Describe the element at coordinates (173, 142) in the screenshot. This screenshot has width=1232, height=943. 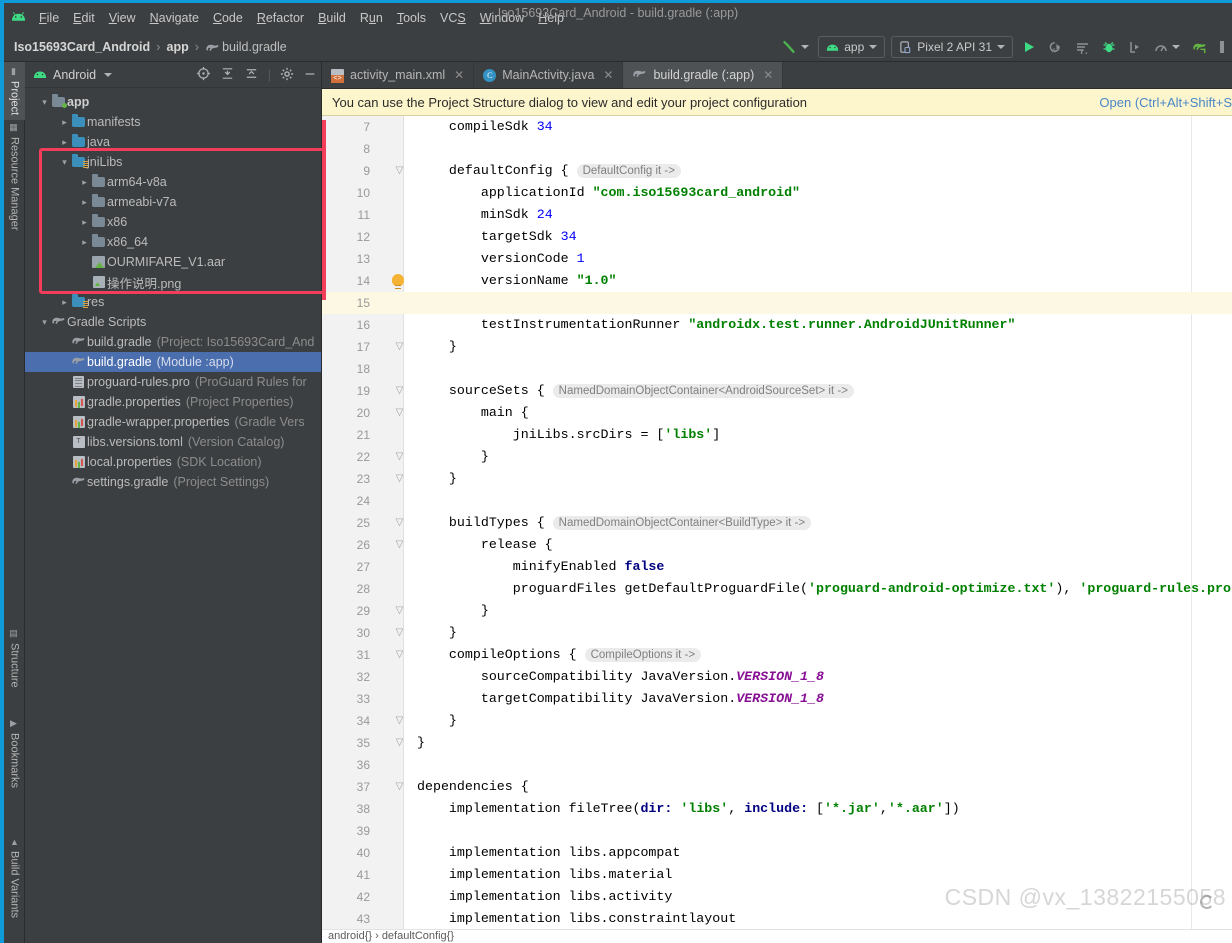
I see `tree-node: java` at that location.